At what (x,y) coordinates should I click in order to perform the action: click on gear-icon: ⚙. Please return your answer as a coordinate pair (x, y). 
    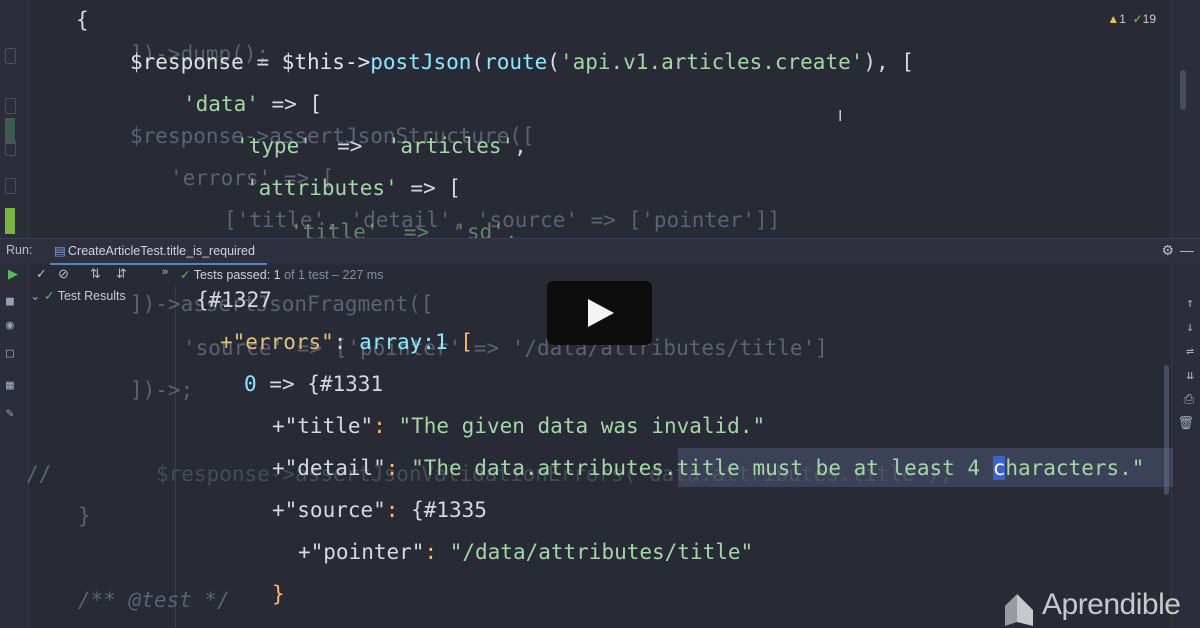
    Looking at the image, I should click on (1167, 250).